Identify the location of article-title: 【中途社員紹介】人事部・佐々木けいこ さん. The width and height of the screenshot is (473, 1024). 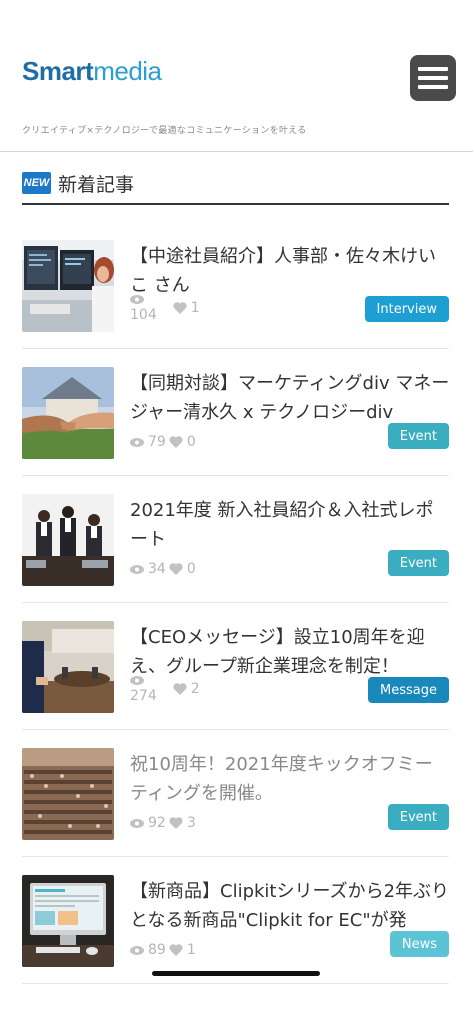
(290, 271).